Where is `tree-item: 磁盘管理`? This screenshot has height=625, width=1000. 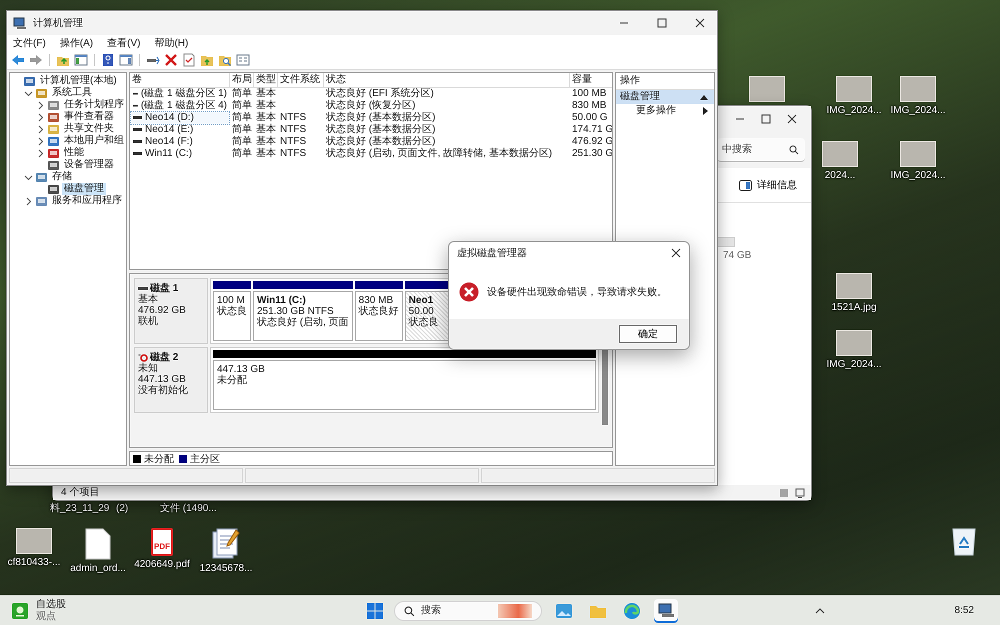 tree-item: 磁盘管理 is located at coordinates (84, 189).